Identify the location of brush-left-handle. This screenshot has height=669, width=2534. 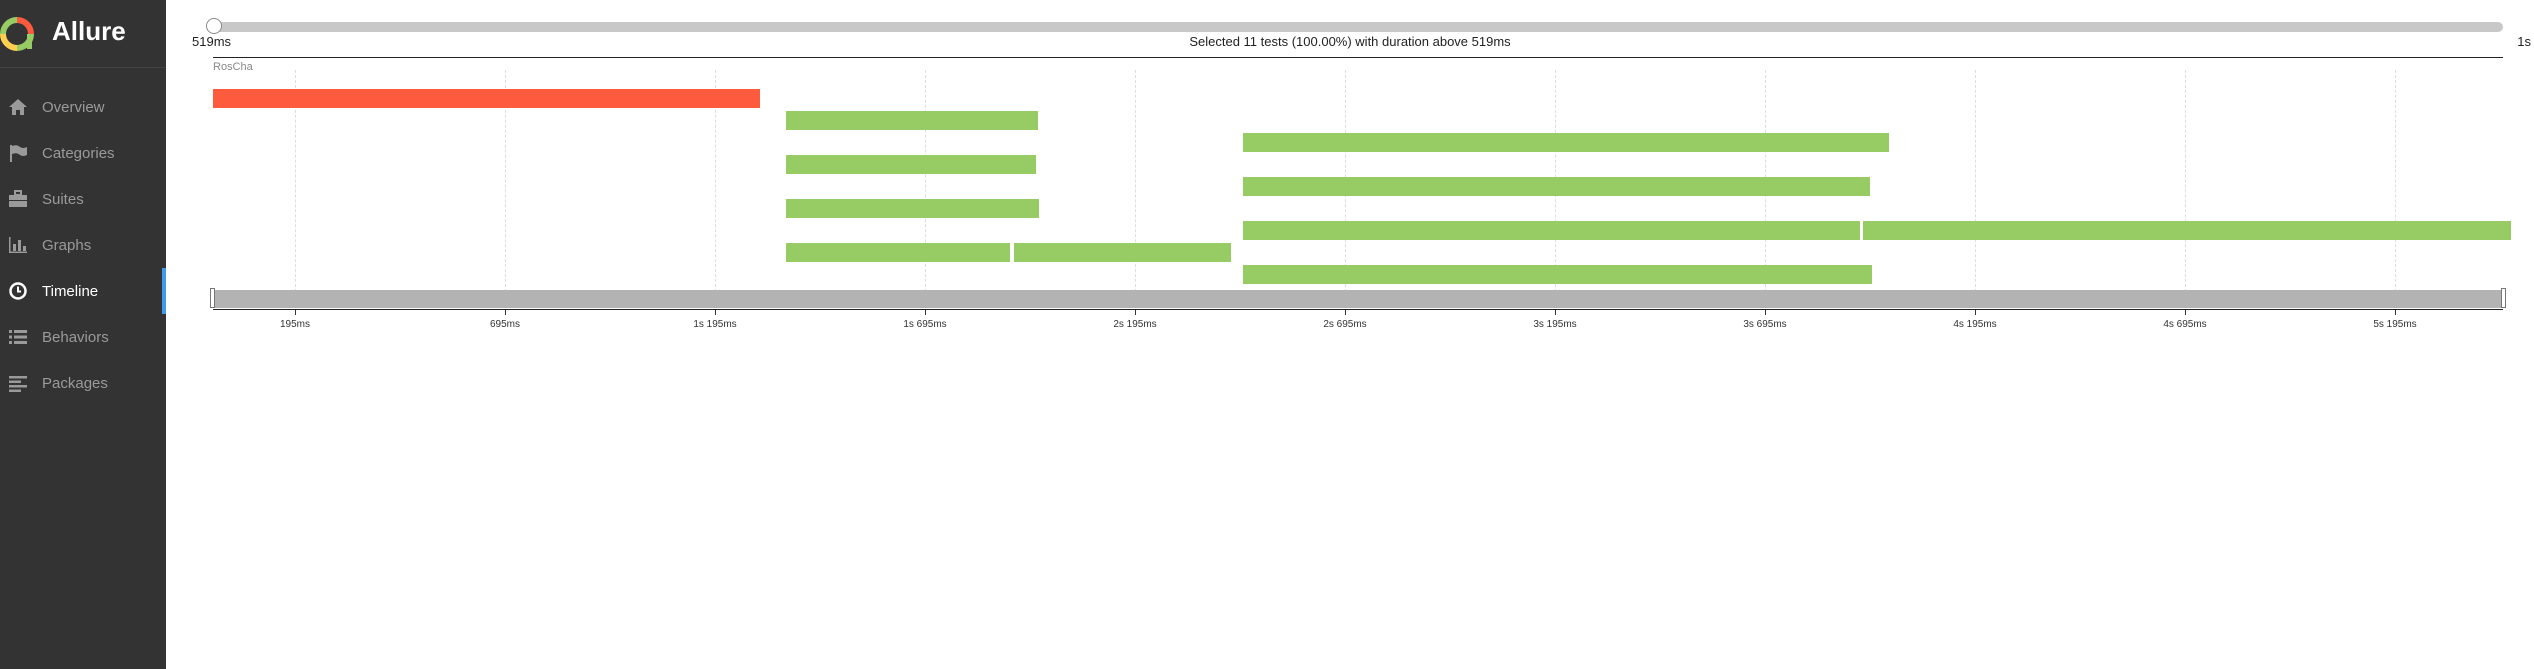
(212, 298).